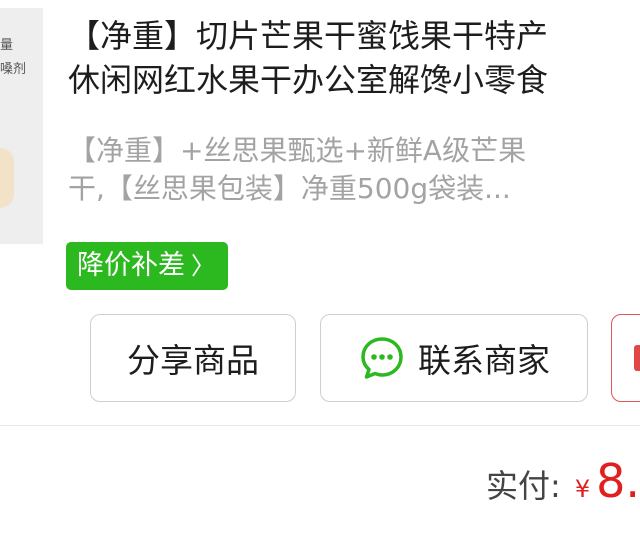  I want to click on partial-action-glyph, so click(637, 358).